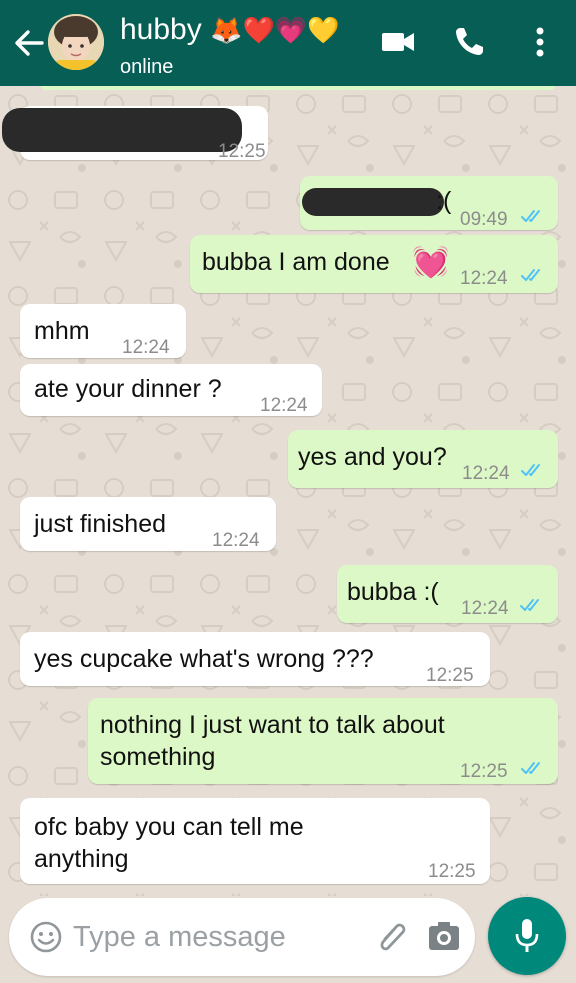 This screenshot has height=983, width=576. What do you see at coordinates (128, 389) in the screenshot?
I see `message-text: ate your dinner ?` at bounding box center [128, 389].